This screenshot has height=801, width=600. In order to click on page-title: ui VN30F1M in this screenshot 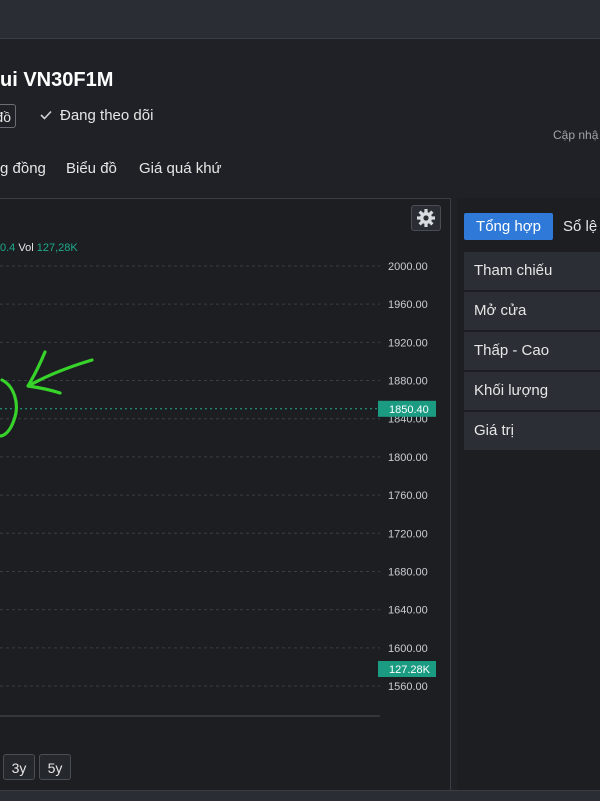, I will do `click(57, 80)`.